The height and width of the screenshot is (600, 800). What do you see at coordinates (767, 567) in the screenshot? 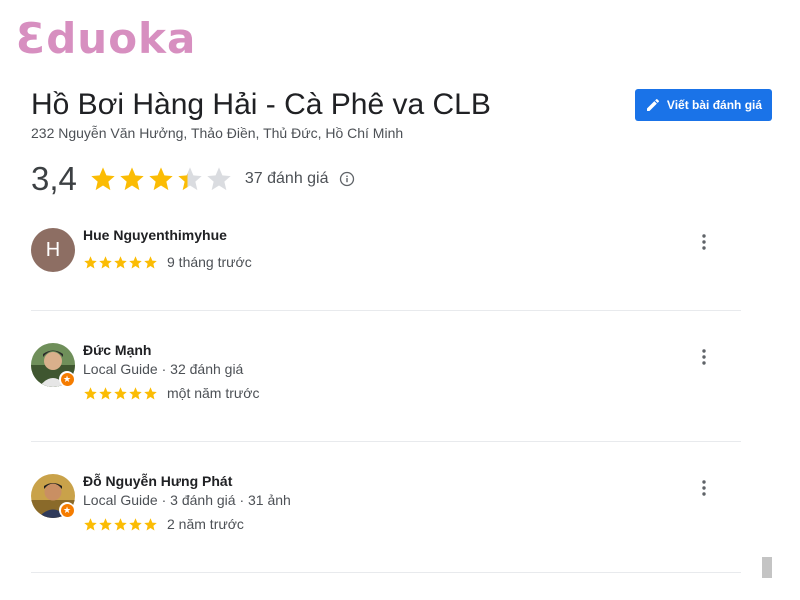
I see `scrollbar-thumb` at bounding box center [767, 567].